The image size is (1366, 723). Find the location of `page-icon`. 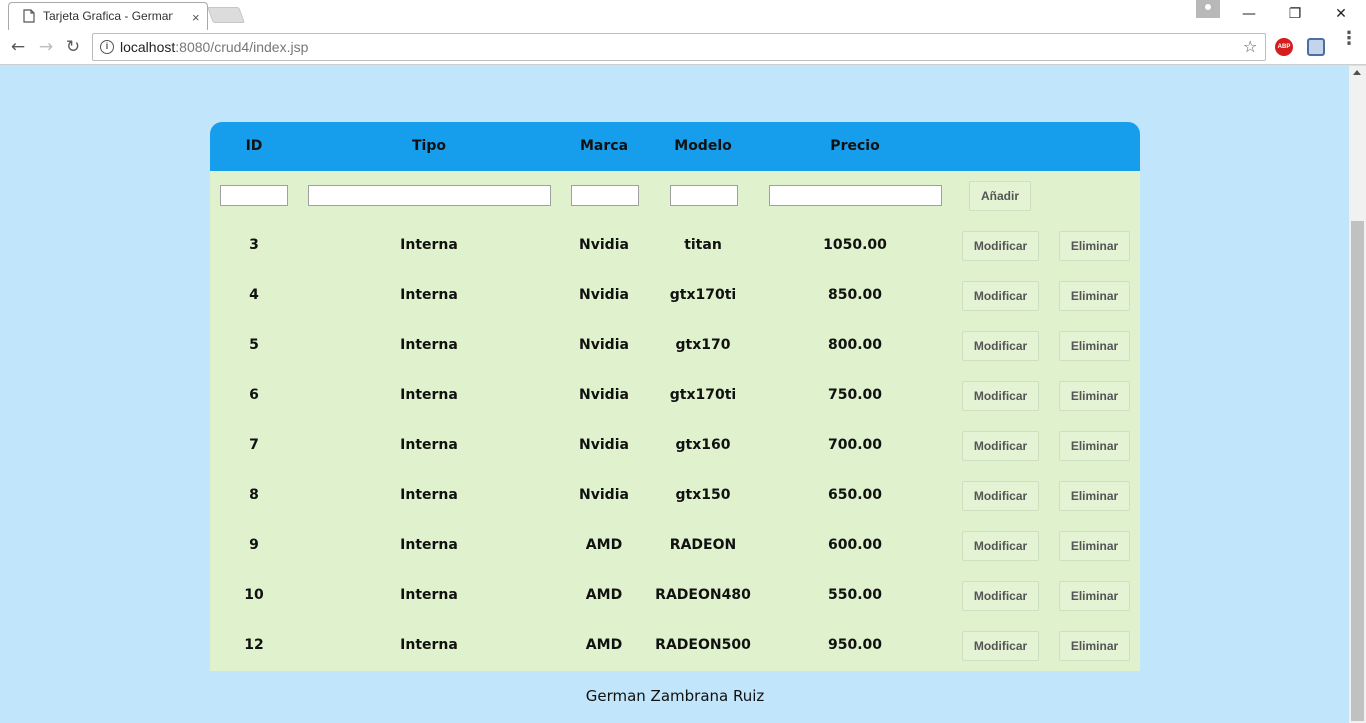

page-icon is located at coordinates (29, 16).